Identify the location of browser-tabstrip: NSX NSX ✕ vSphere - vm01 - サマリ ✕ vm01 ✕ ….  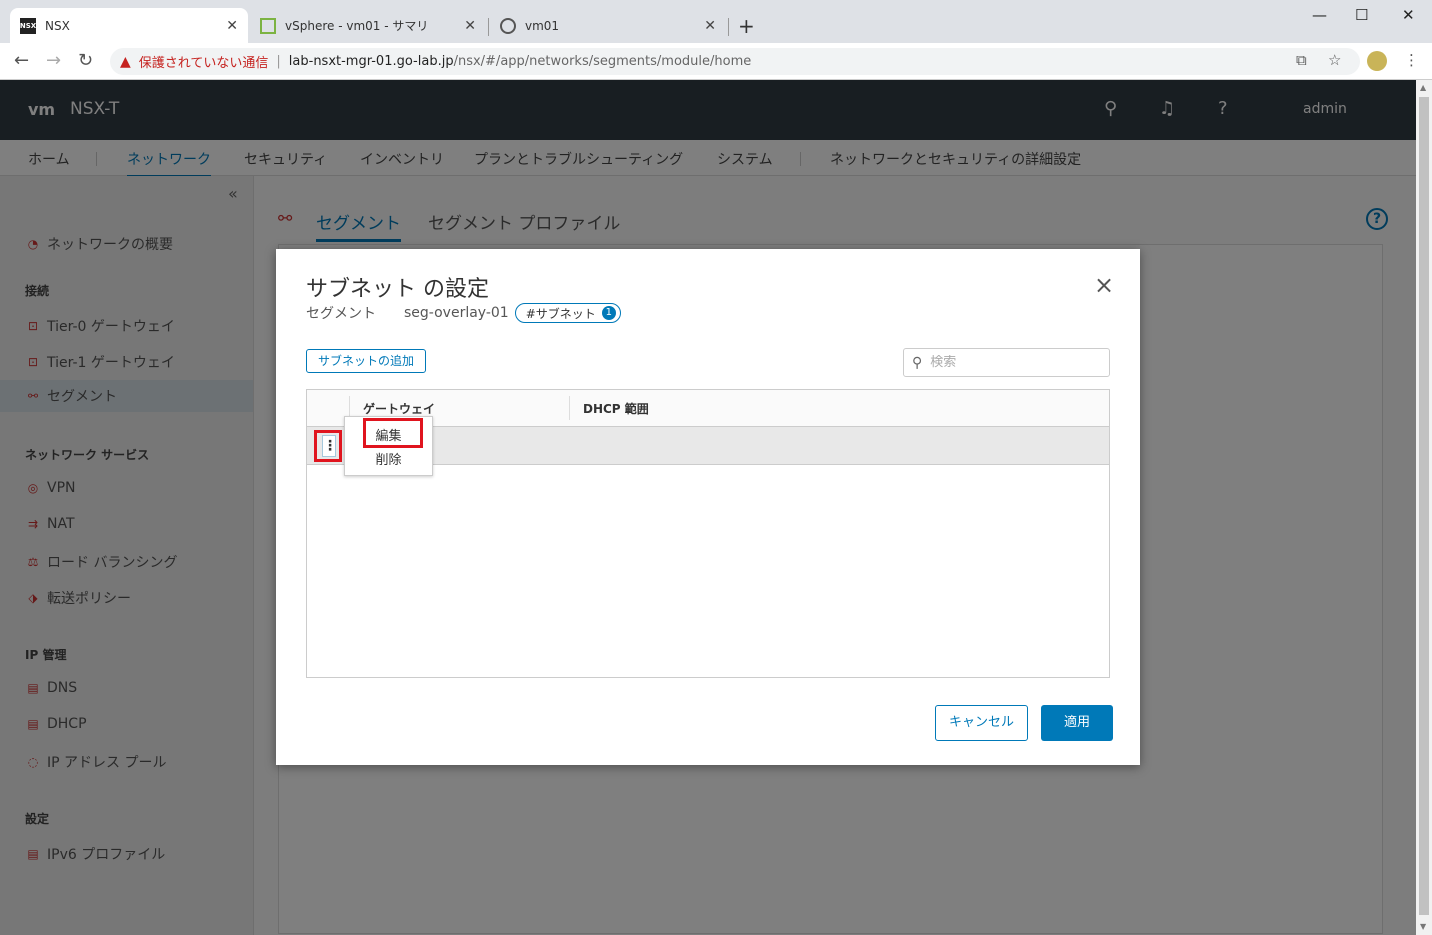
(716, 21).